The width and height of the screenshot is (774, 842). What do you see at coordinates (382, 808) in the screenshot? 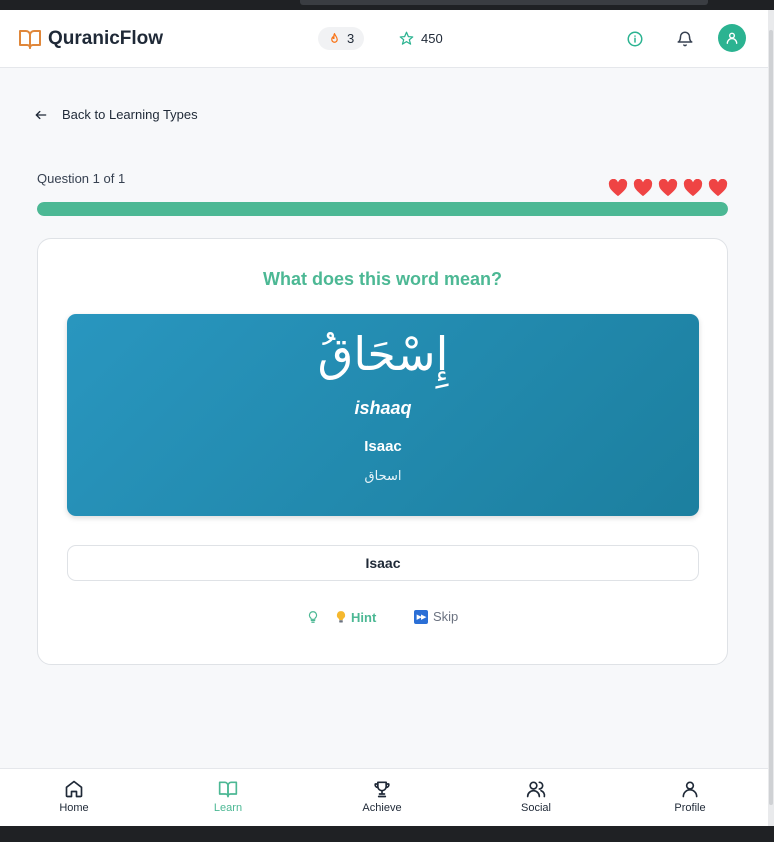
I see `nav-label-achieve: Achieve` at bounding box center [382, 808].